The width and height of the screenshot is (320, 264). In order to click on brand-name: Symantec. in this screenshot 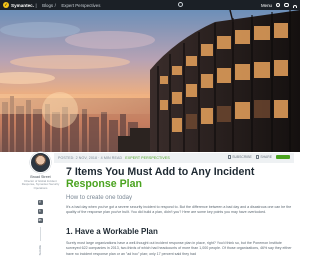, I will do `click(22, 5)`.